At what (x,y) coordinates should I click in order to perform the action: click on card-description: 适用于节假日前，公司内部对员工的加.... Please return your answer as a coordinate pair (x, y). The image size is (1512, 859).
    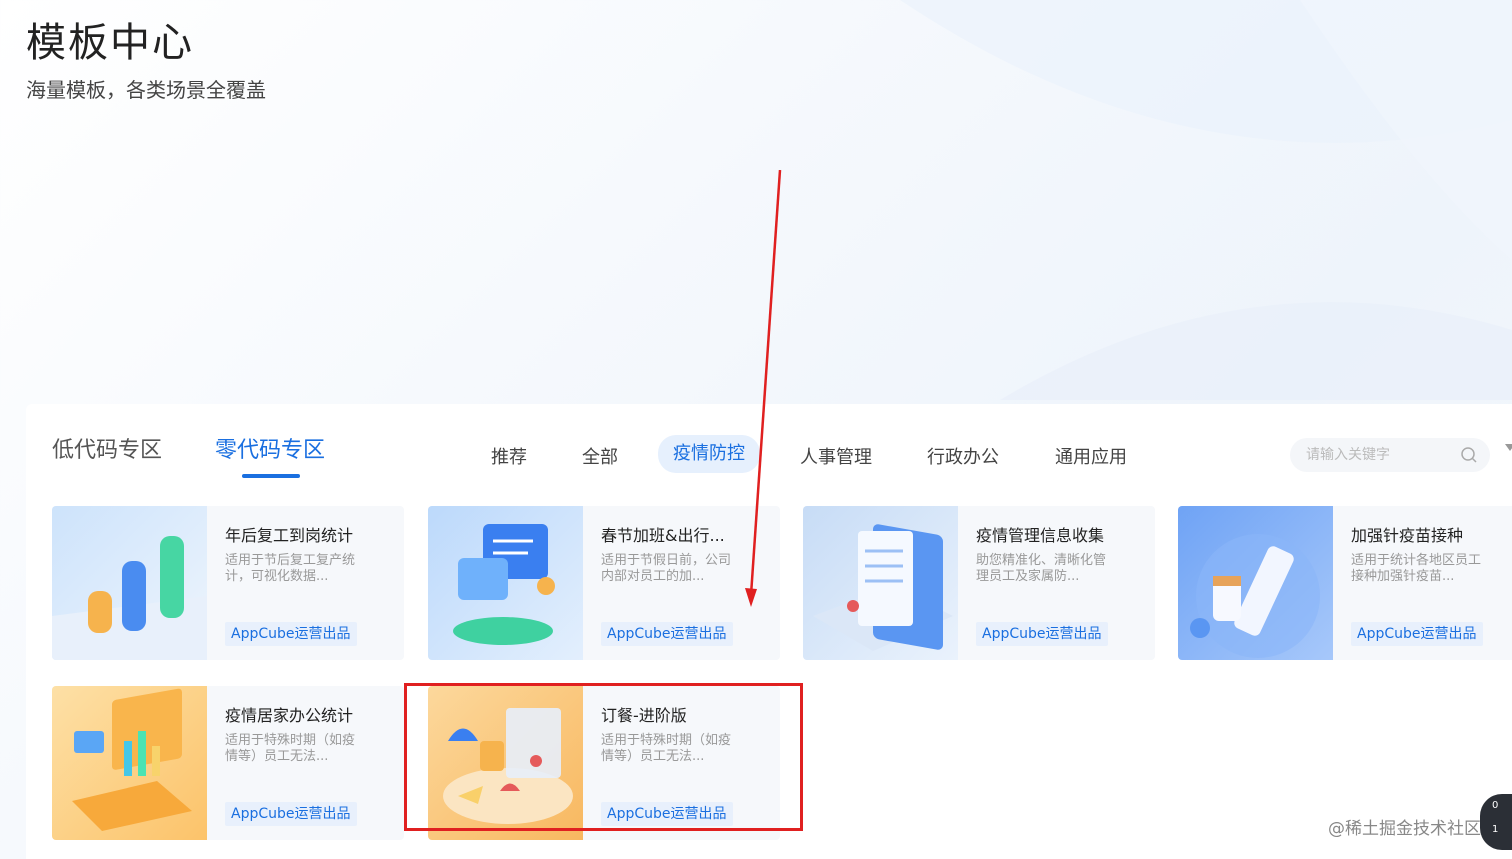
    Looking at the image, I should click on (666, 568).